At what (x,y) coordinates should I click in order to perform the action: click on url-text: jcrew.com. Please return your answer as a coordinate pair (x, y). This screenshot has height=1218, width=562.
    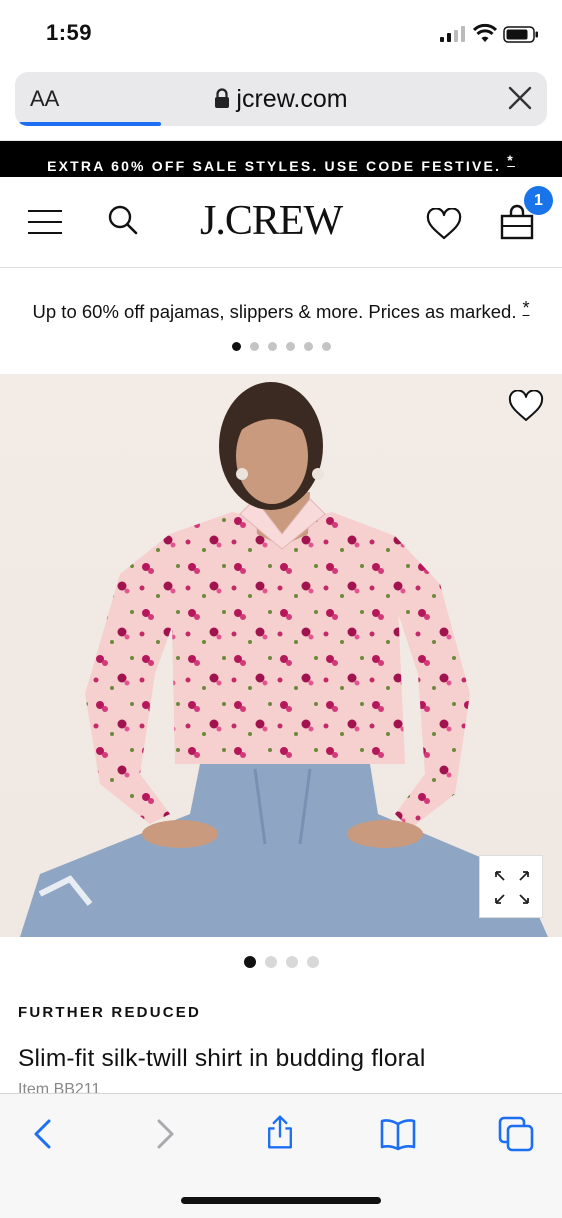
    Looking at the image, I should click on (292, 99).